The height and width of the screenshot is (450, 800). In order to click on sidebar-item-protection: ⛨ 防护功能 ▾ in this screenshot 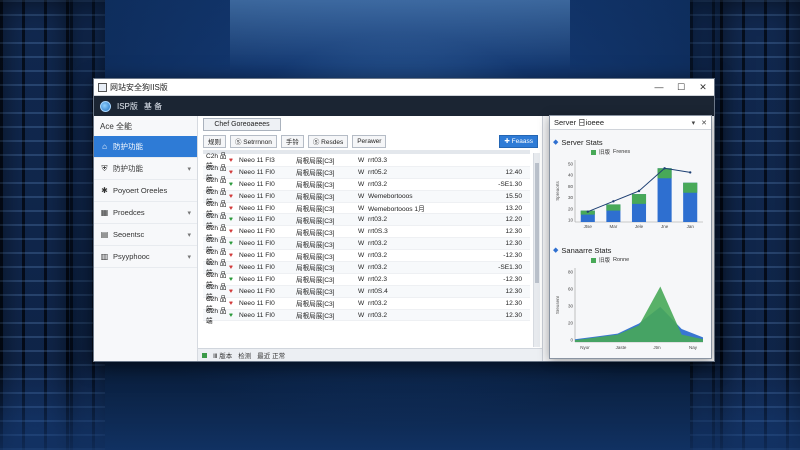, I will do `click(145, 169)`.